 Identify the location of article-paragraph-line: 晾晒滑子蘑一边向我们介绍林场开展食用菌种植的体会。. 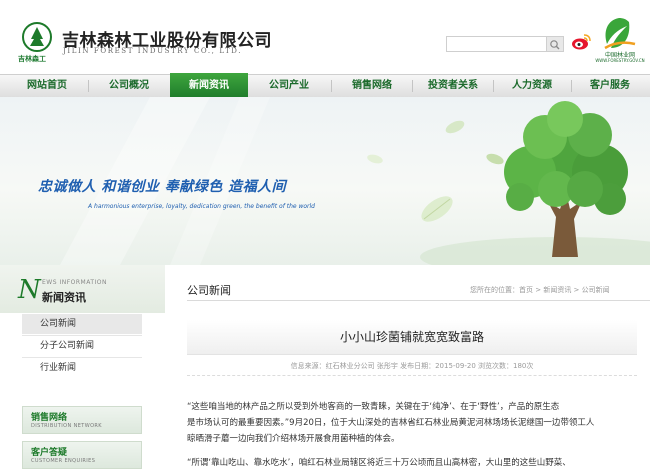
(293, 439).